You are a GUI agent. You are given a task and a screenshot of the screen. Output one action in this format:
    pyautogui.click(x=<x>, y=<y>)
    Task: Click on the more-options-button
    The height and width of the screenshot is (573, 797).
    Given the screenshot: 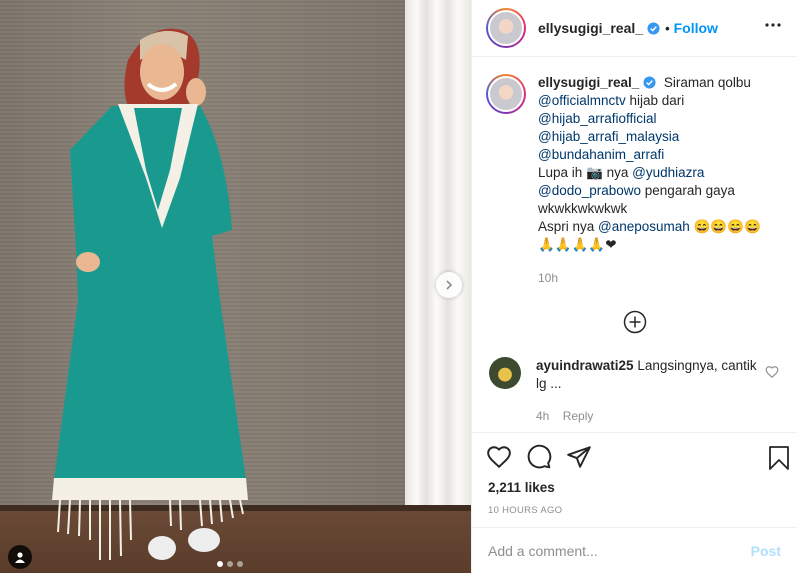 What is the action you would take?
    pyautogui.click(x=773, y=25)
    